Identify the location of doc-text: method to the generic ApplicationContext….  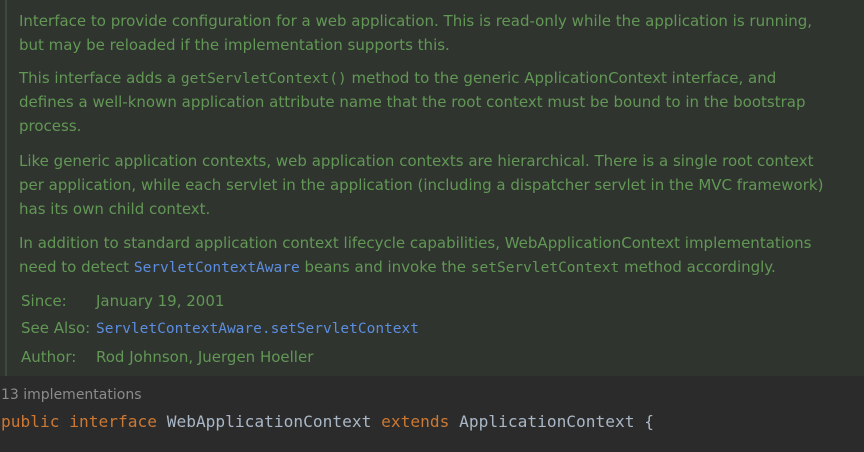
(561, 78).